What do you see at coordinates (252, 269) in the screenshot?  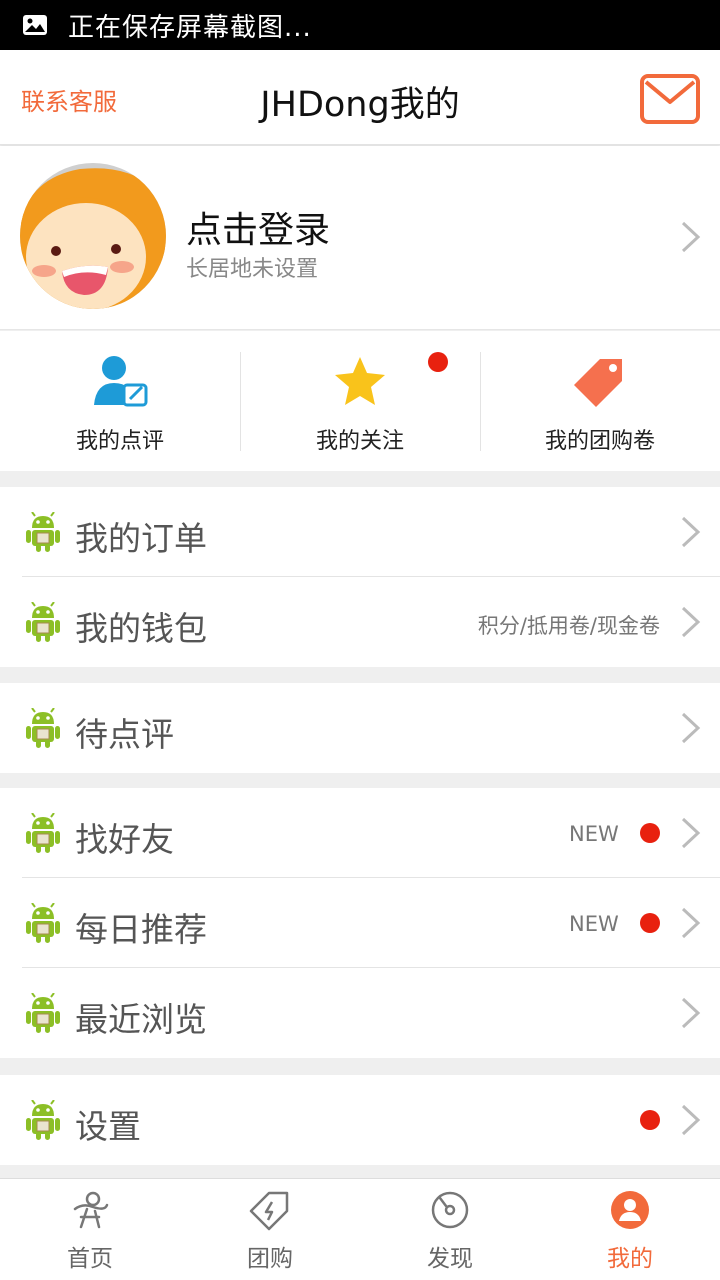 I see `residence-text: 长居地未设置` at bounding box center [252, 269].